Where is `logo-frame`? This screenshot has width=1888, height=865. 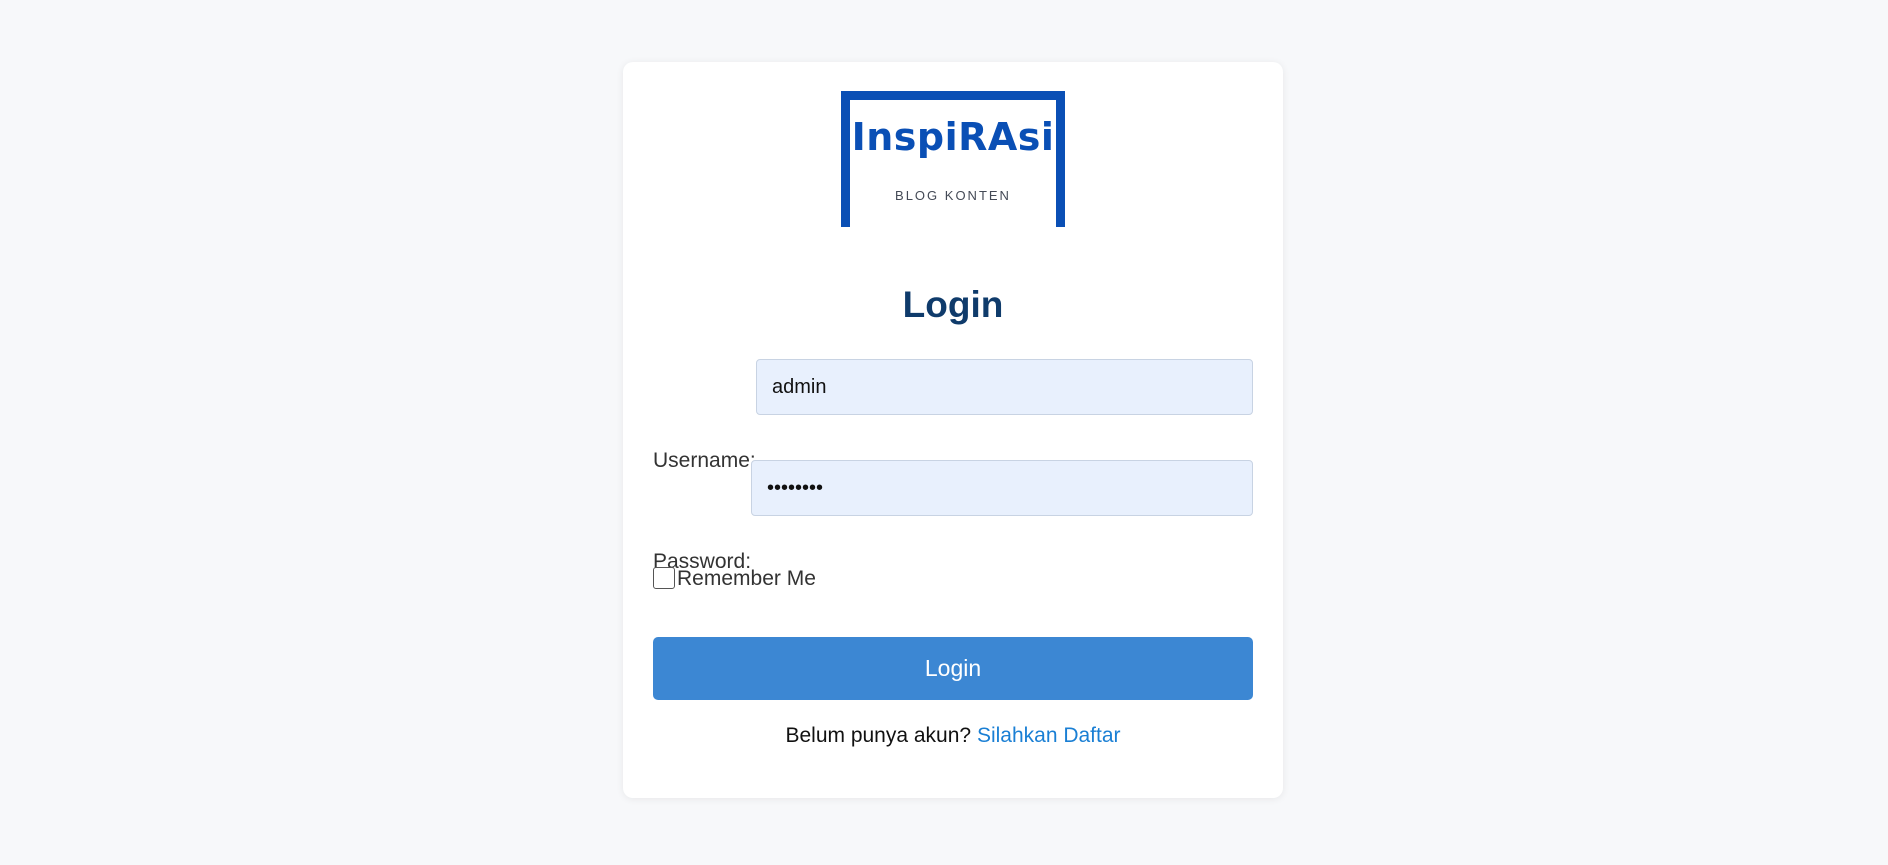 logo-frame is located at coordinates (953, 159).